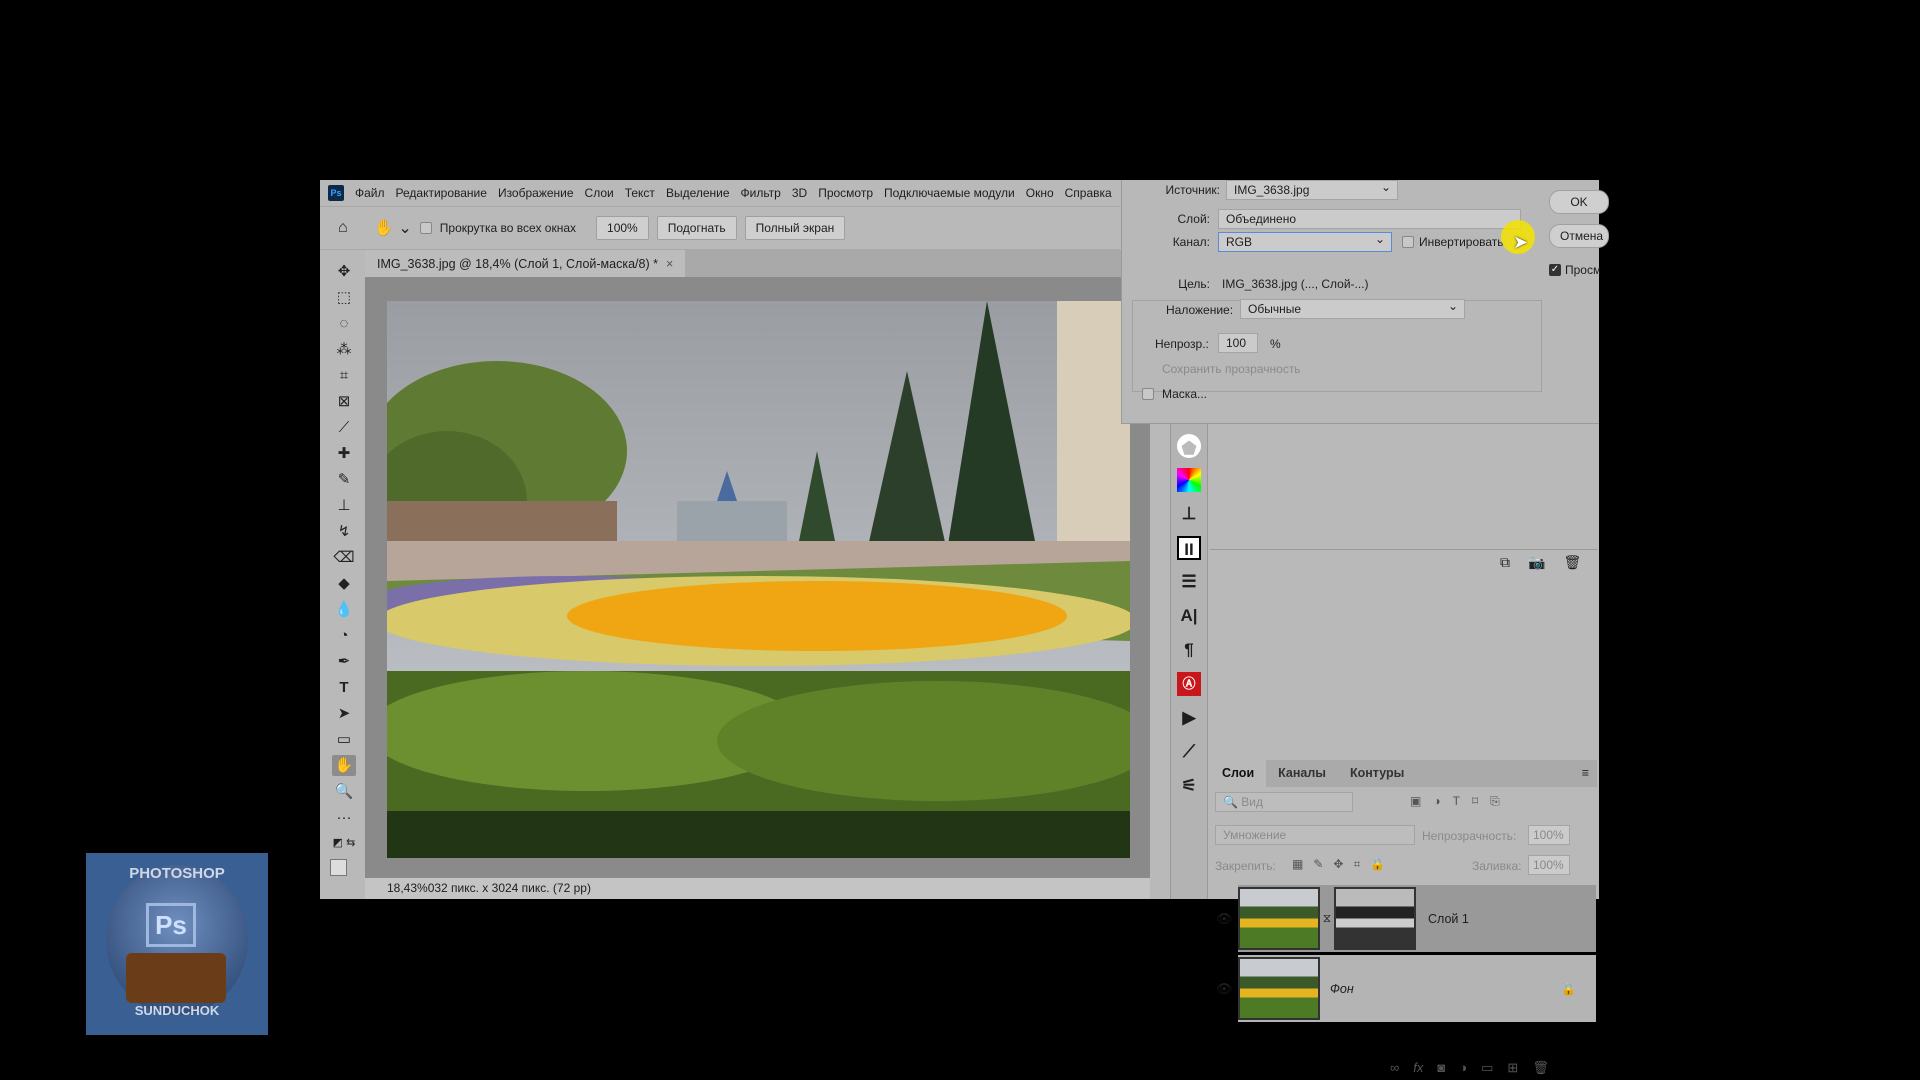 This screenshot has width=1920, height=1080. I want to click on lock-transparent-icon: ▦, so click(1297, 864).